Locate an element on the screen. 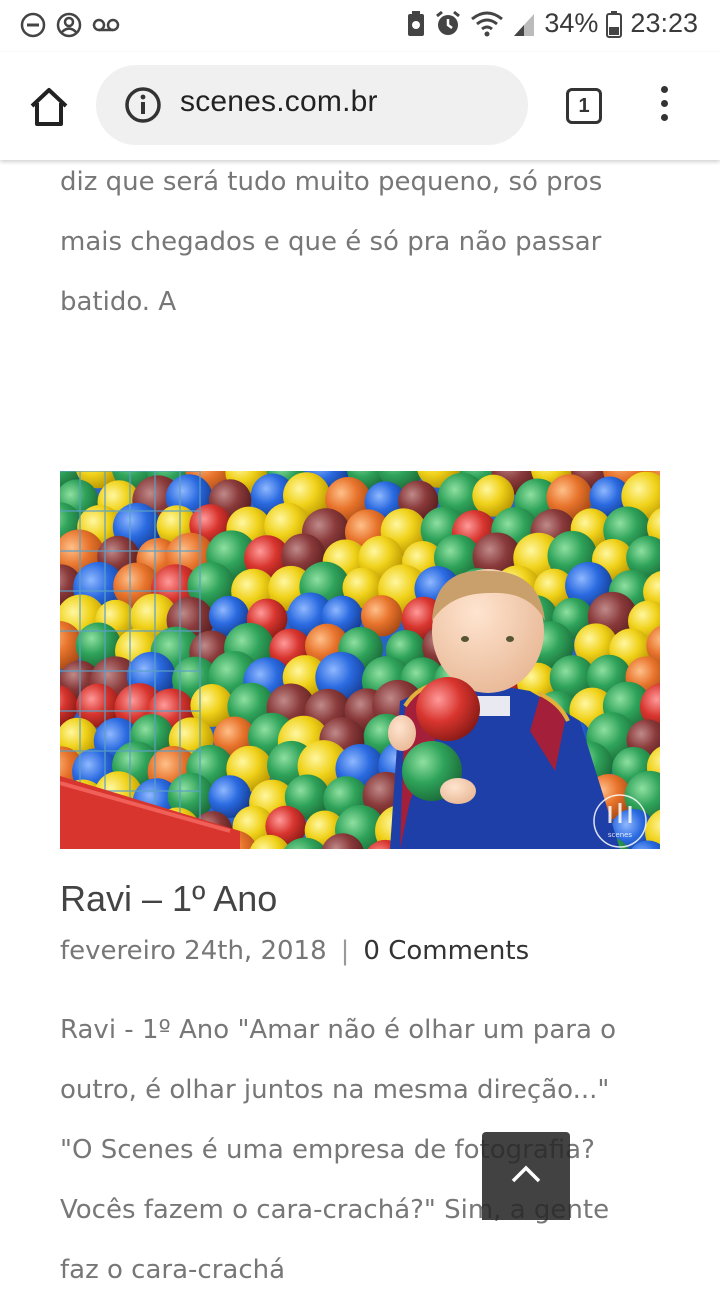  address-bar: scenes.com.br is located at coordinates (312, 105).